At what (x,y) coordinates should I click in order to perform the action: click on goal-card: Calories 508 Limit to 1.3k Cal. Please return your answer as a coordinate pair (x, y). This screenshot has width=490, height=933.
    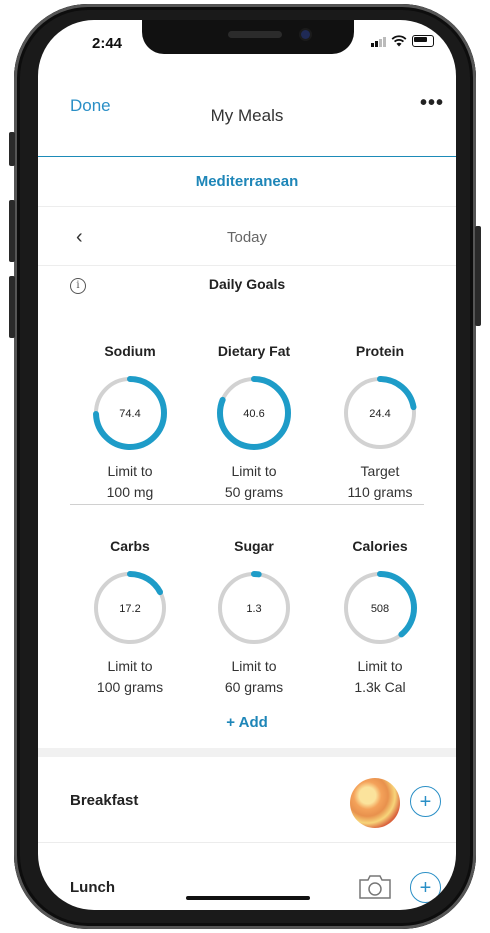
    Looking at the image, I should click on (380, 618).